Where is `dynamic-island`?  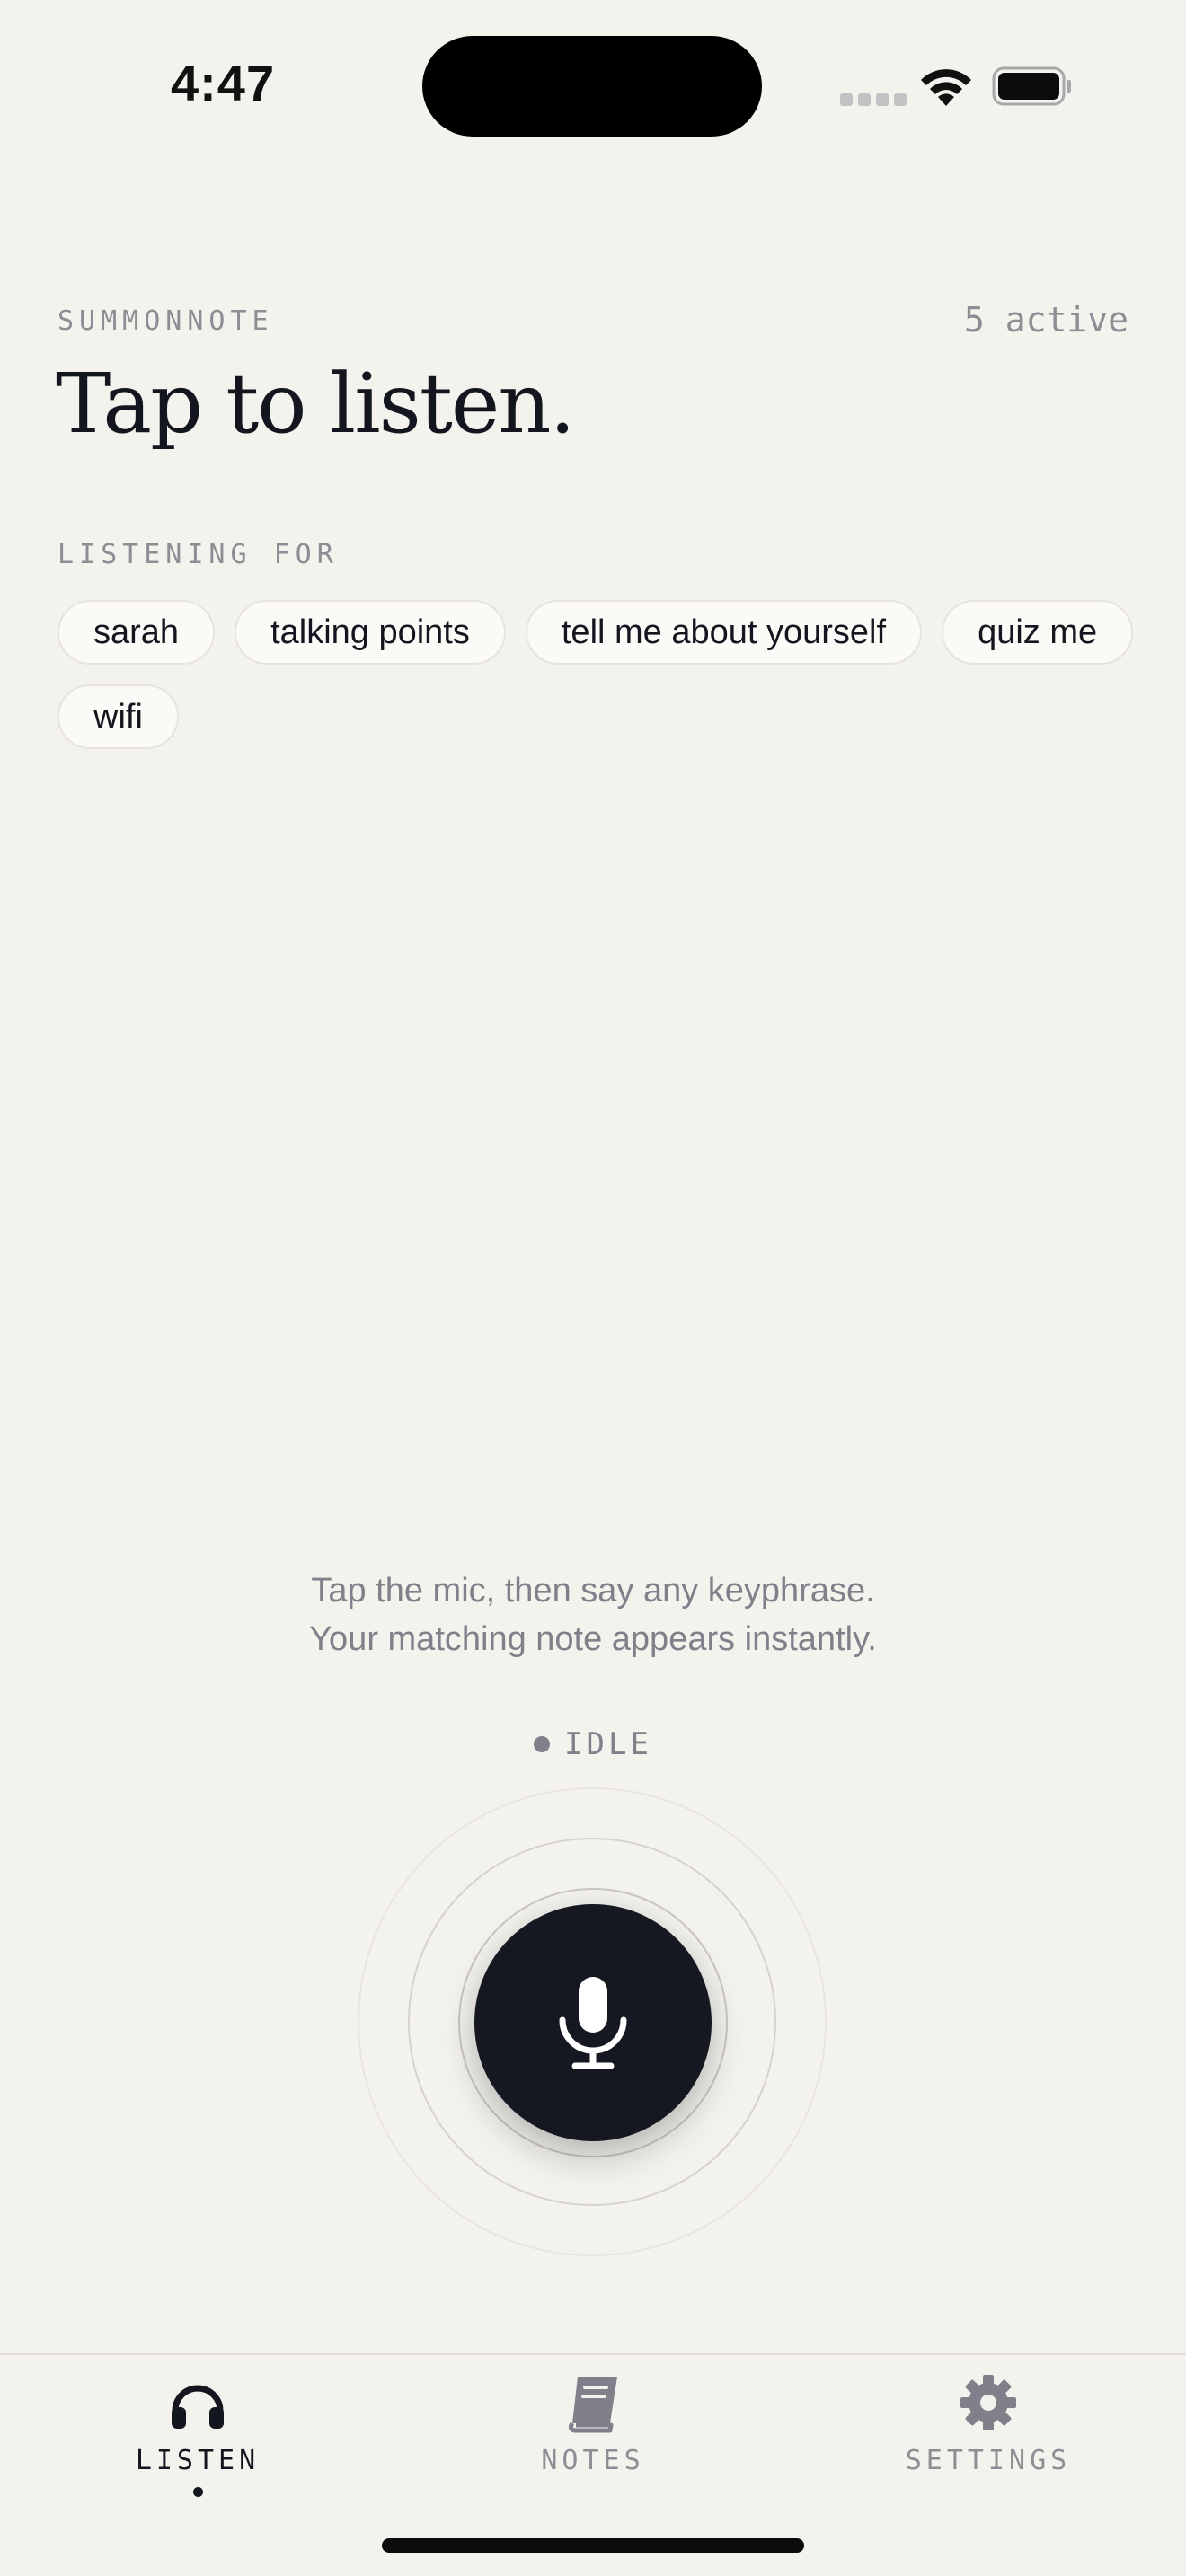 dynamic-island is located at coordinates (592, 86).